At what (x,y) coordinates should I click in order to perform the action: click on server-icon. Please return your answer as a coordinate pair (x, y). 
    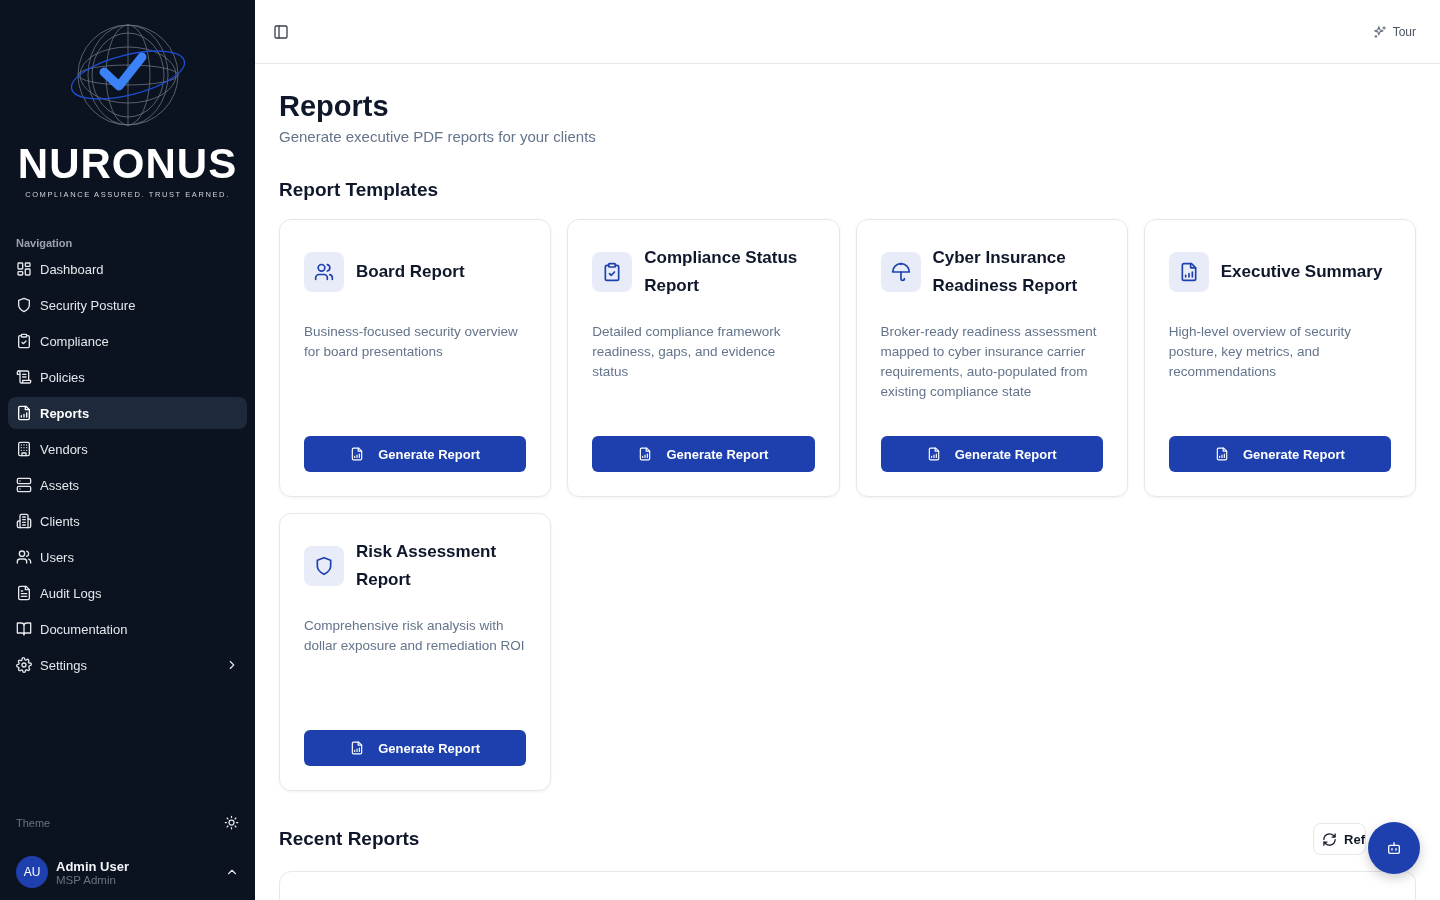
    Looking at the image, I should click on (24, 485).